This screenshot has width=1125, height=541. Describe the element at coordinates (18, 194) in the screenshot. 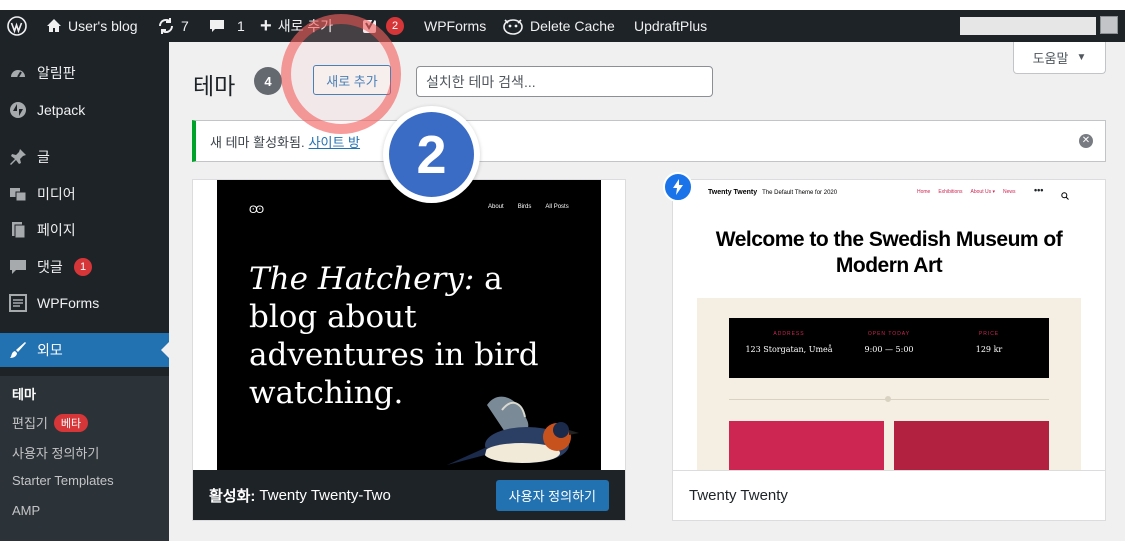

I see `media-icon` at that location.